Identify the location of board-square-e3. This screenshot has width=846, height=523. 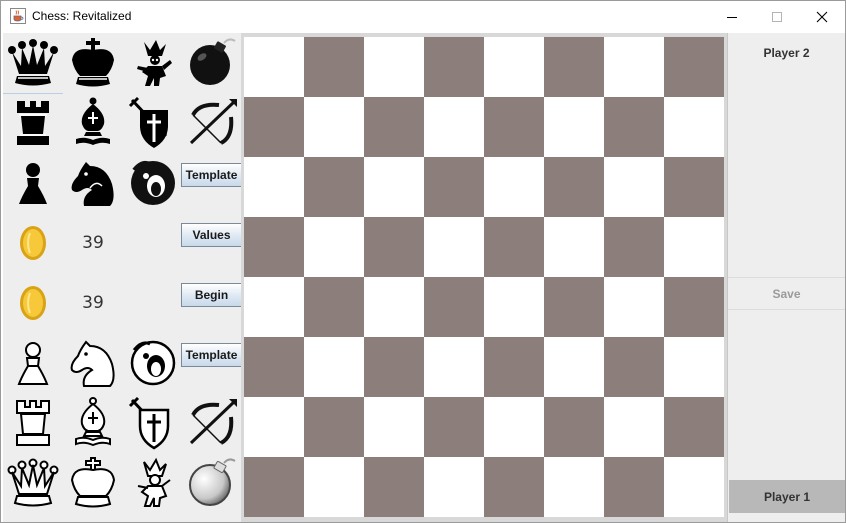
(514, 367).